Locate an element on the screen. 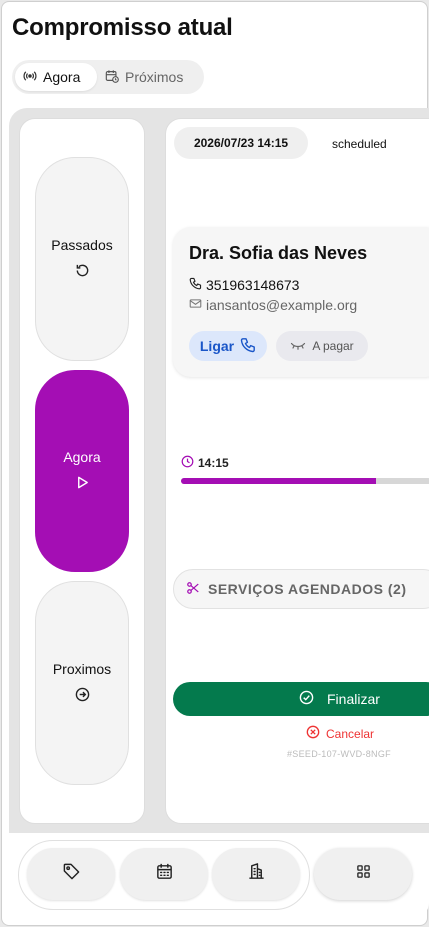 The width and height of the screenshot is (429, 927). progress-fill is located at coordinates (278, 481).